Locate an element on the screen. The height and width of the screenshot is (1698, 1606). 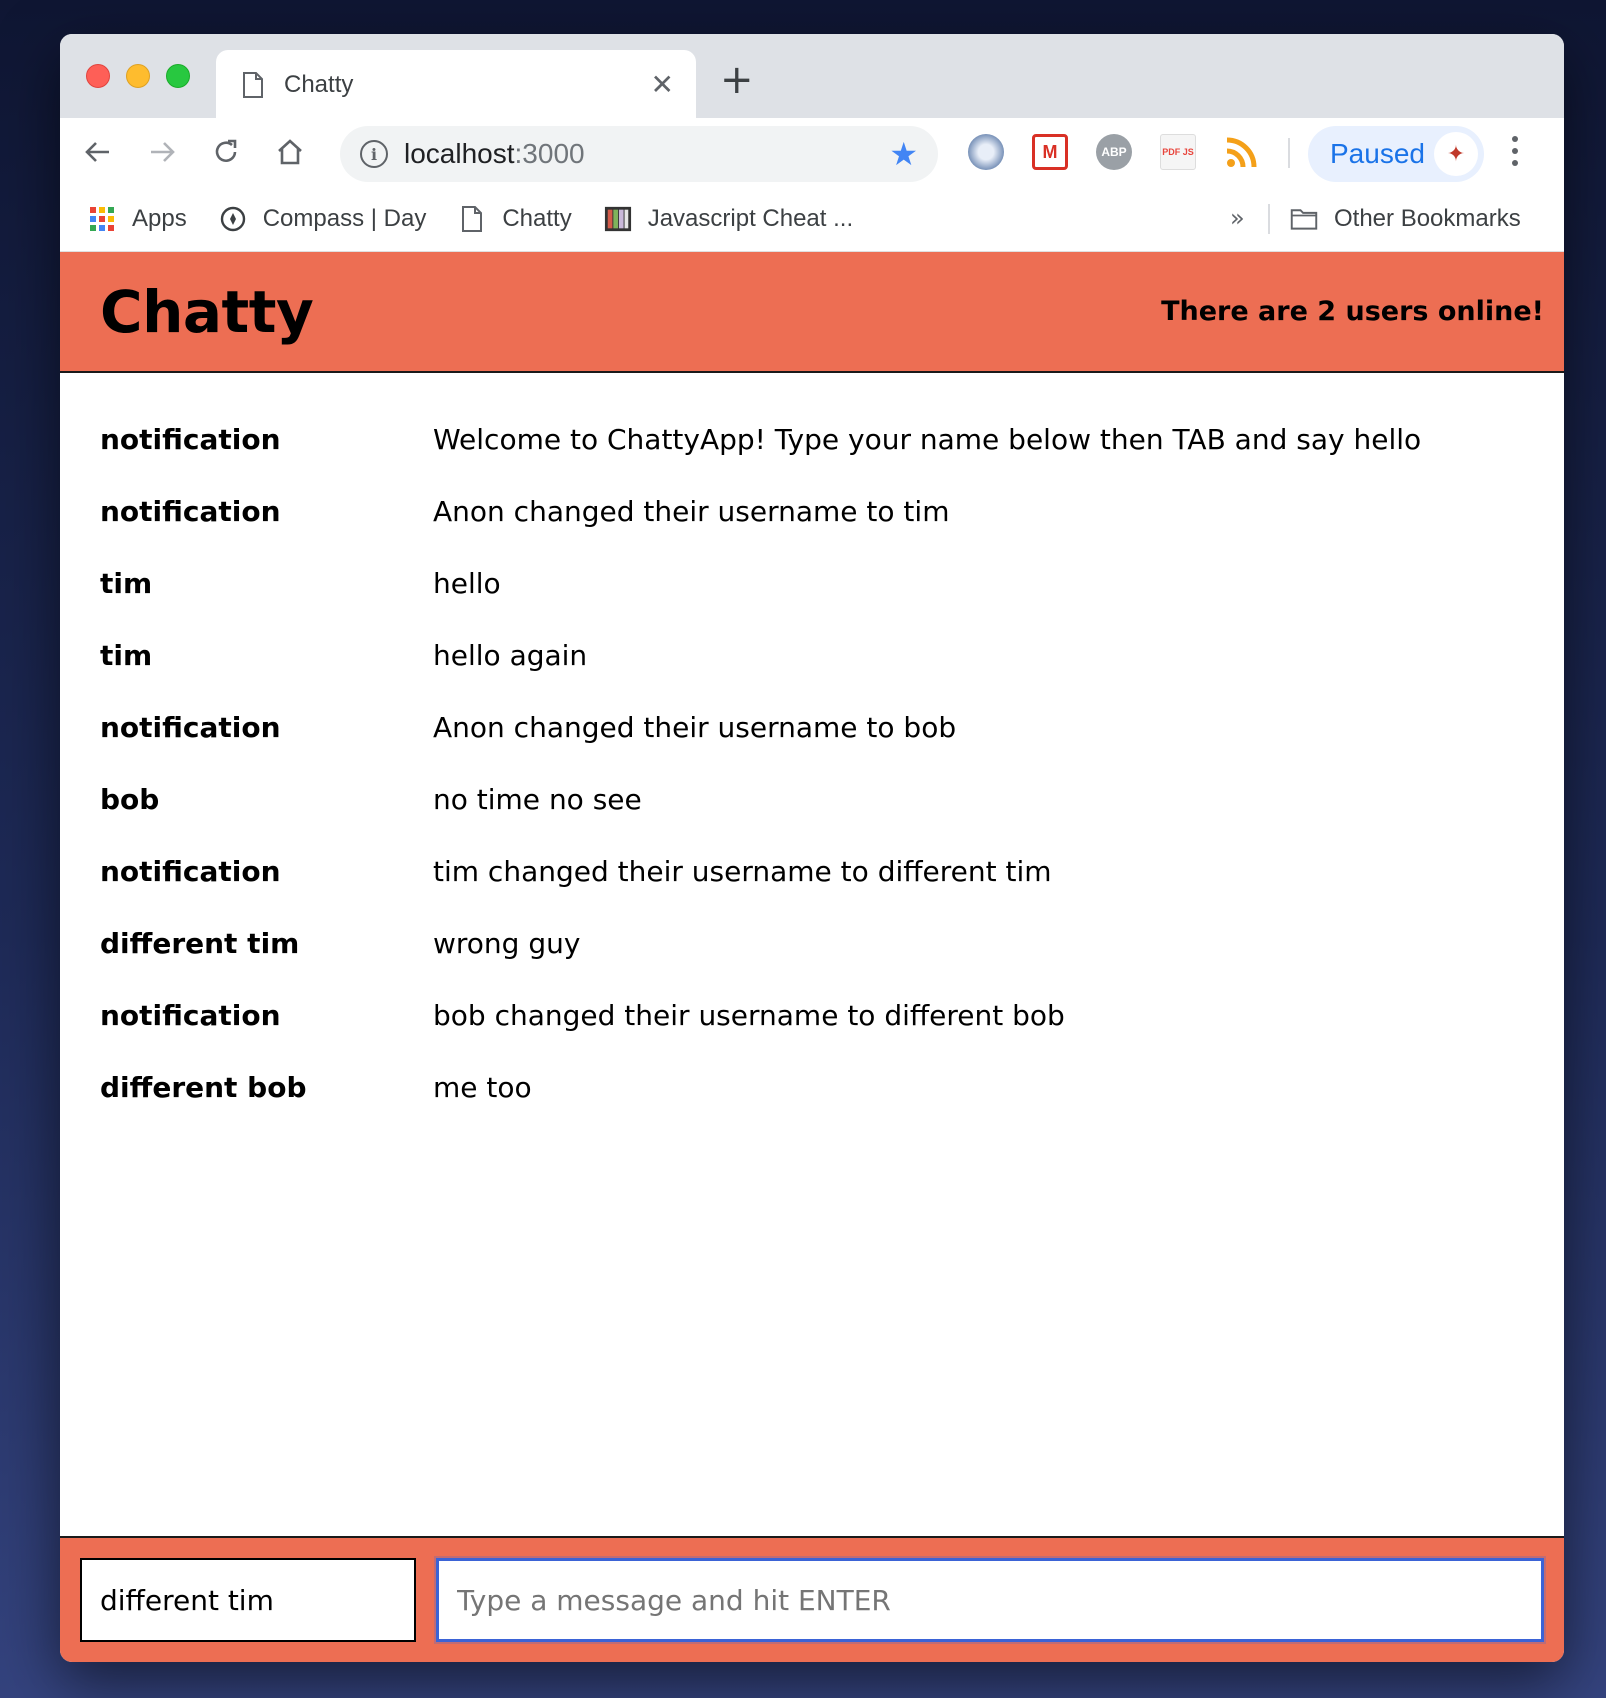
forward-button is located at coordinates (162, 152).